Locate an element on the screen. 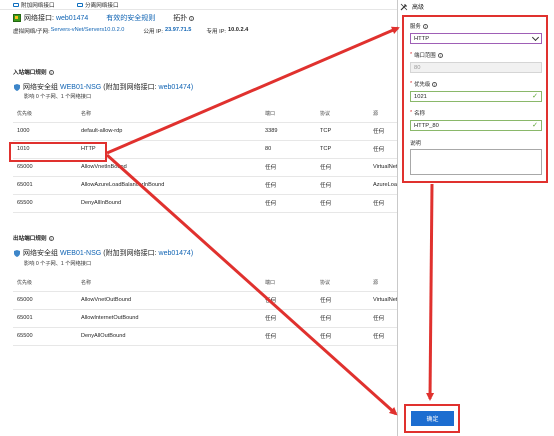  inbound-impact: 影响 0 个子网、1 个网络接口 is located at coordinates (58, 97).